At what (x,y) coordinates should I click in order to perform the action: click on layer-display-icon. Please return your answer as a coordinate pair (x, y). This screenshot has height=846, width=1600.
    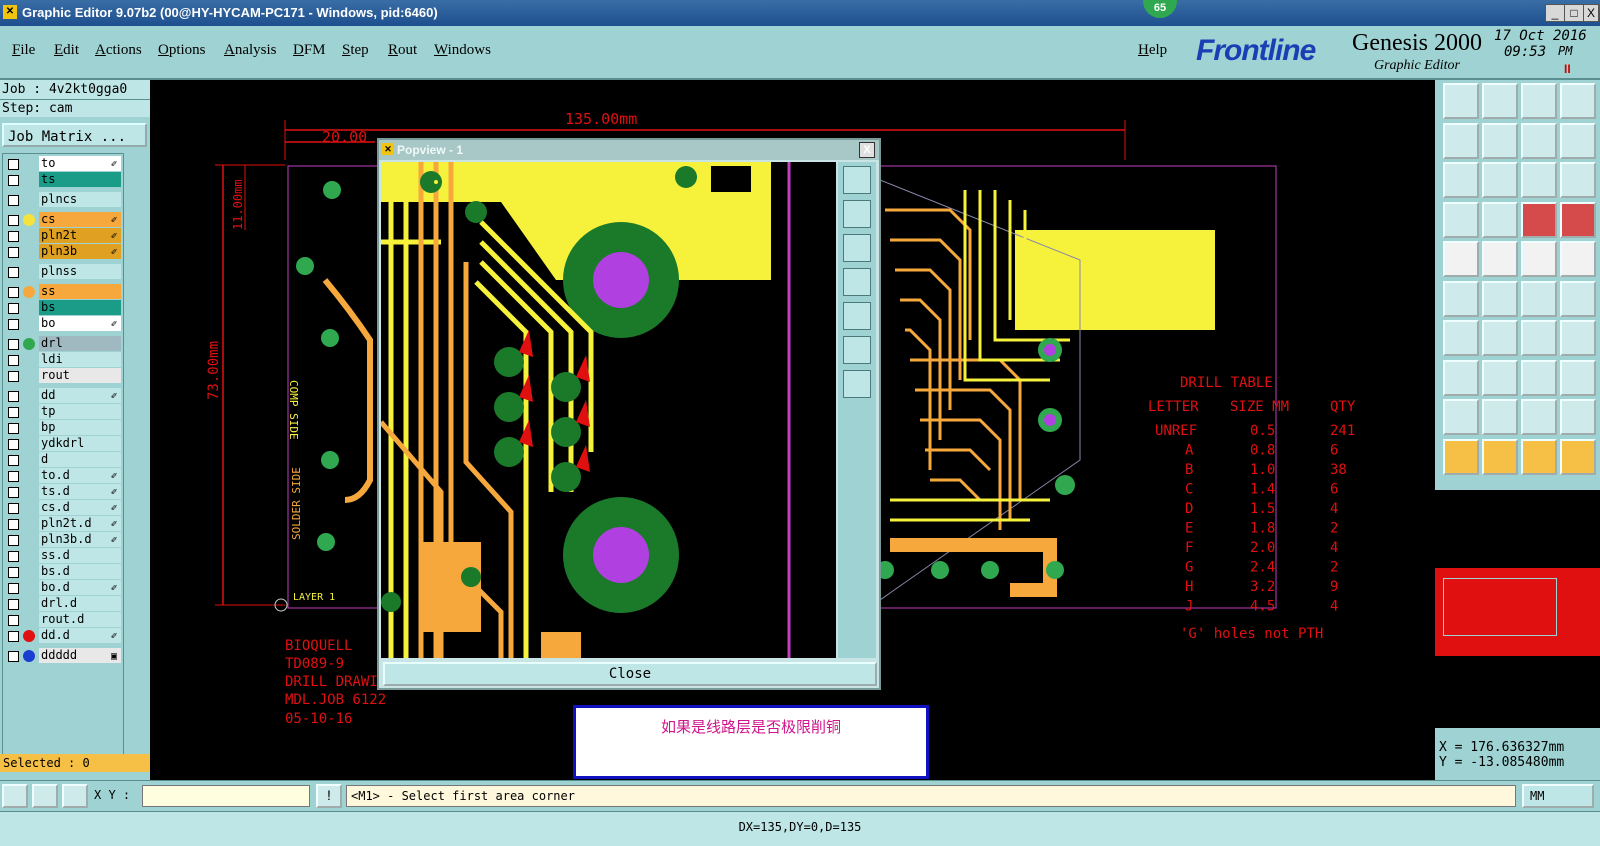
    Looking at the image, I should click on (1539, 219).